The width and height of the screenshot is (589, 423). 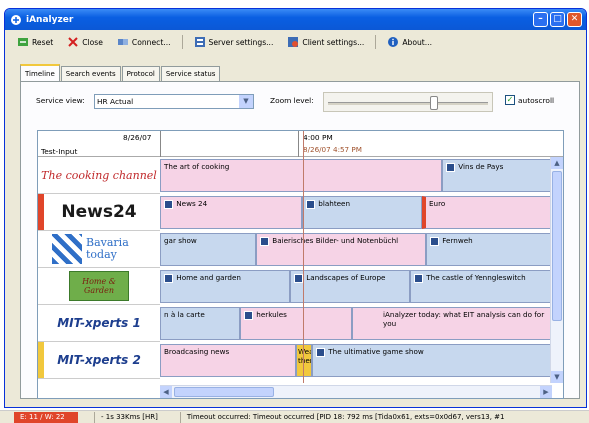 What do you see at coordinates (489, 249) in the screenshot?
I see `program-block: Fernweh` at bounding box center [489, 249].